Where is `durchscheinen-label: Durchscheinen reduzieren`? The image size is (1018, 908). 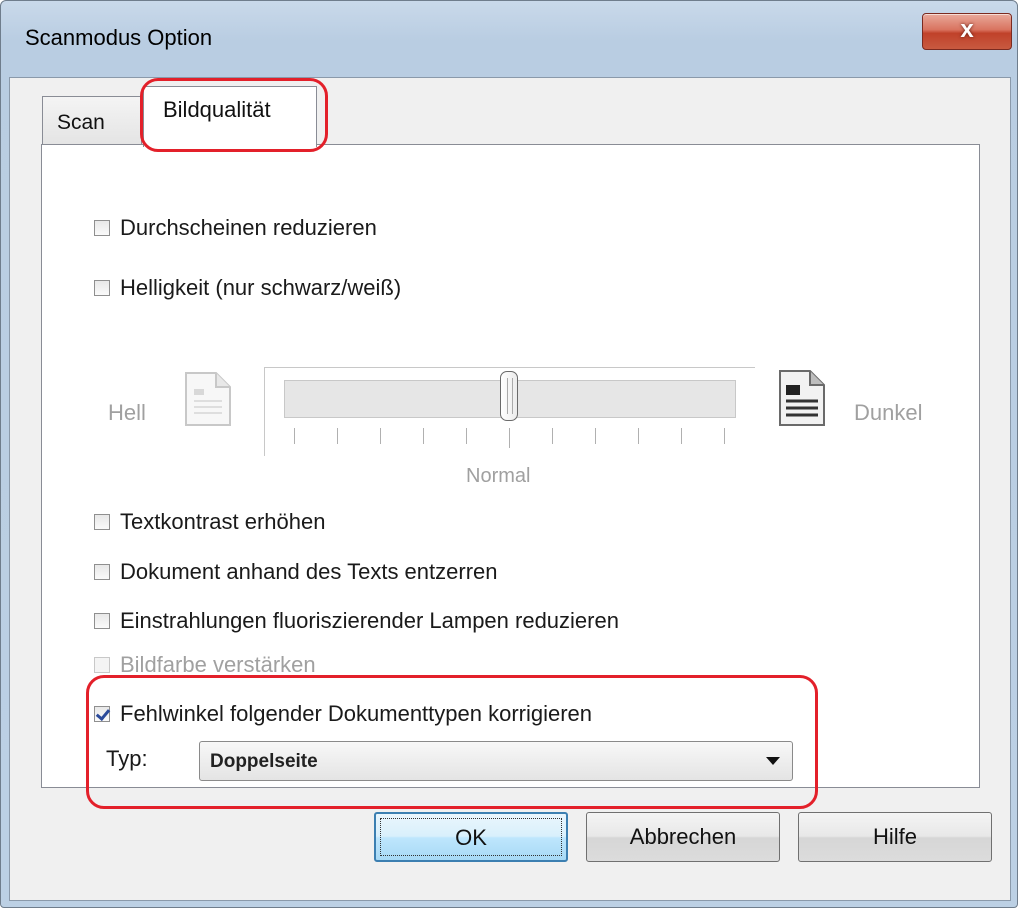 durchscheinen-label: Durchscheinen reduzieren is located at coordinates (248, 227).